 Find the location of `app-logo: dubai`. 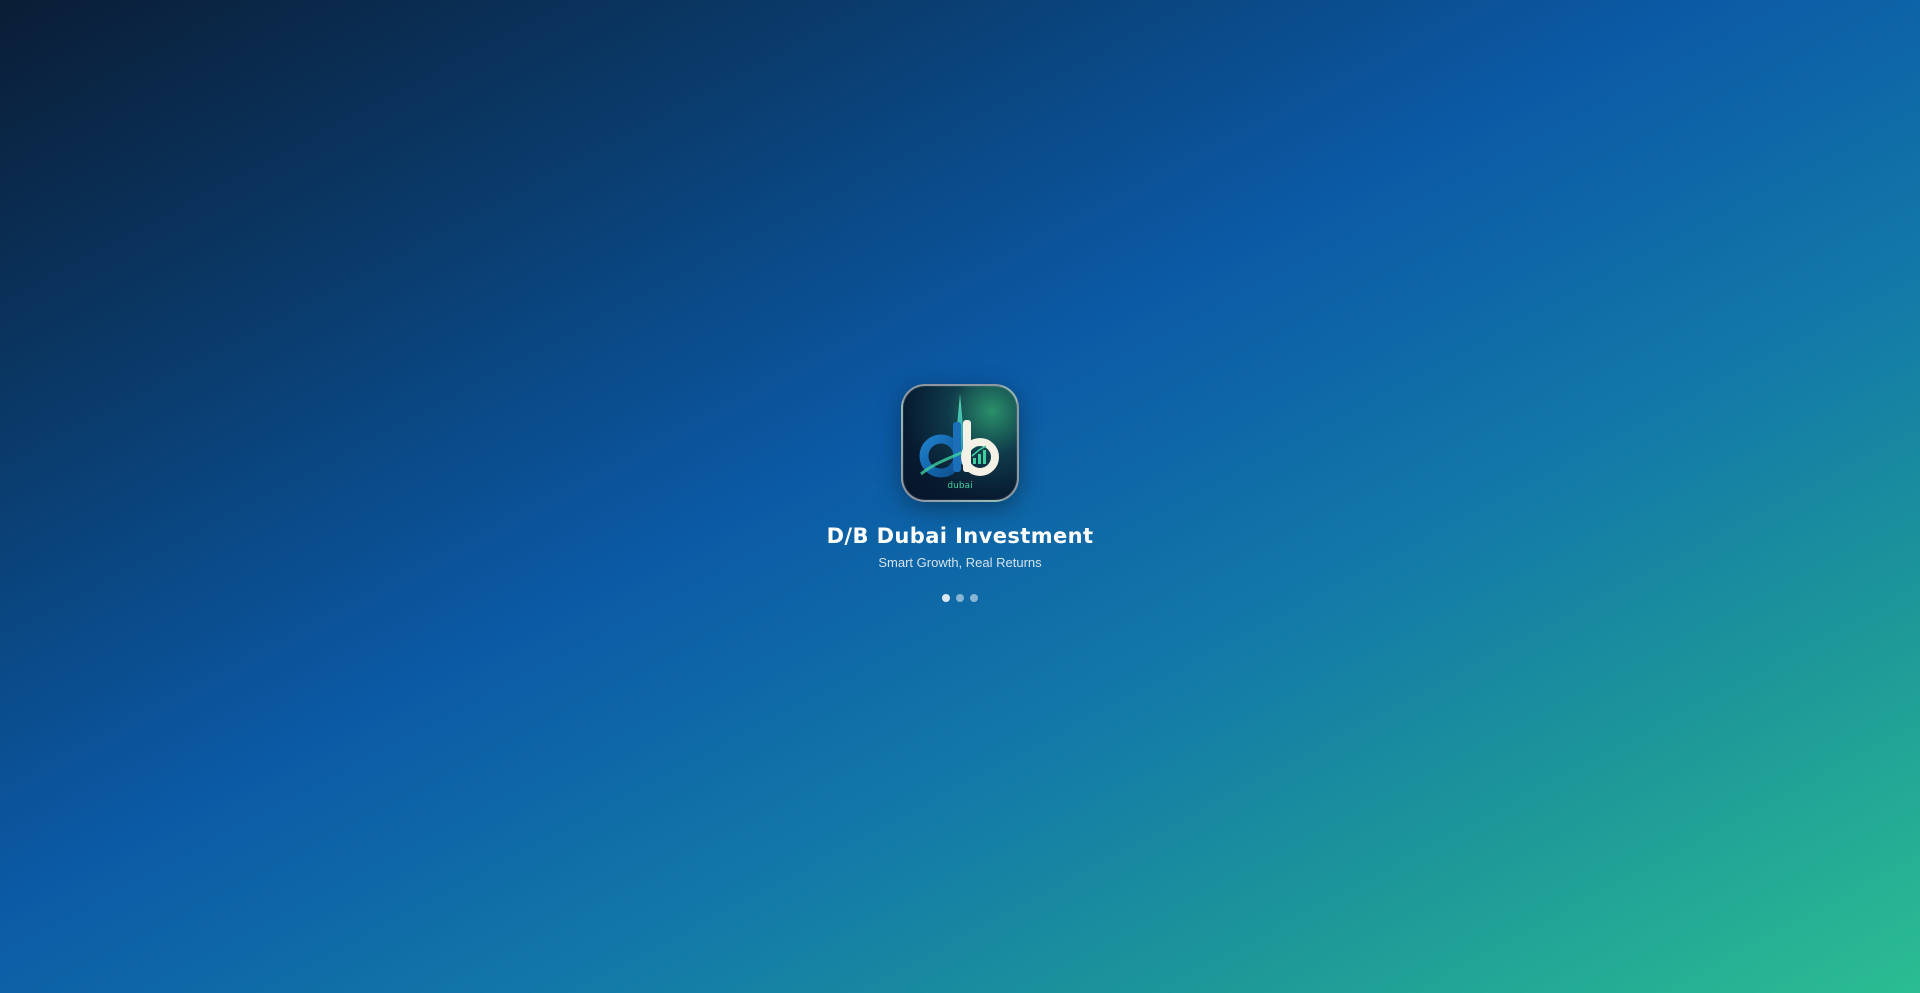

app-logo: dubai is located at coordinates (960, 443).